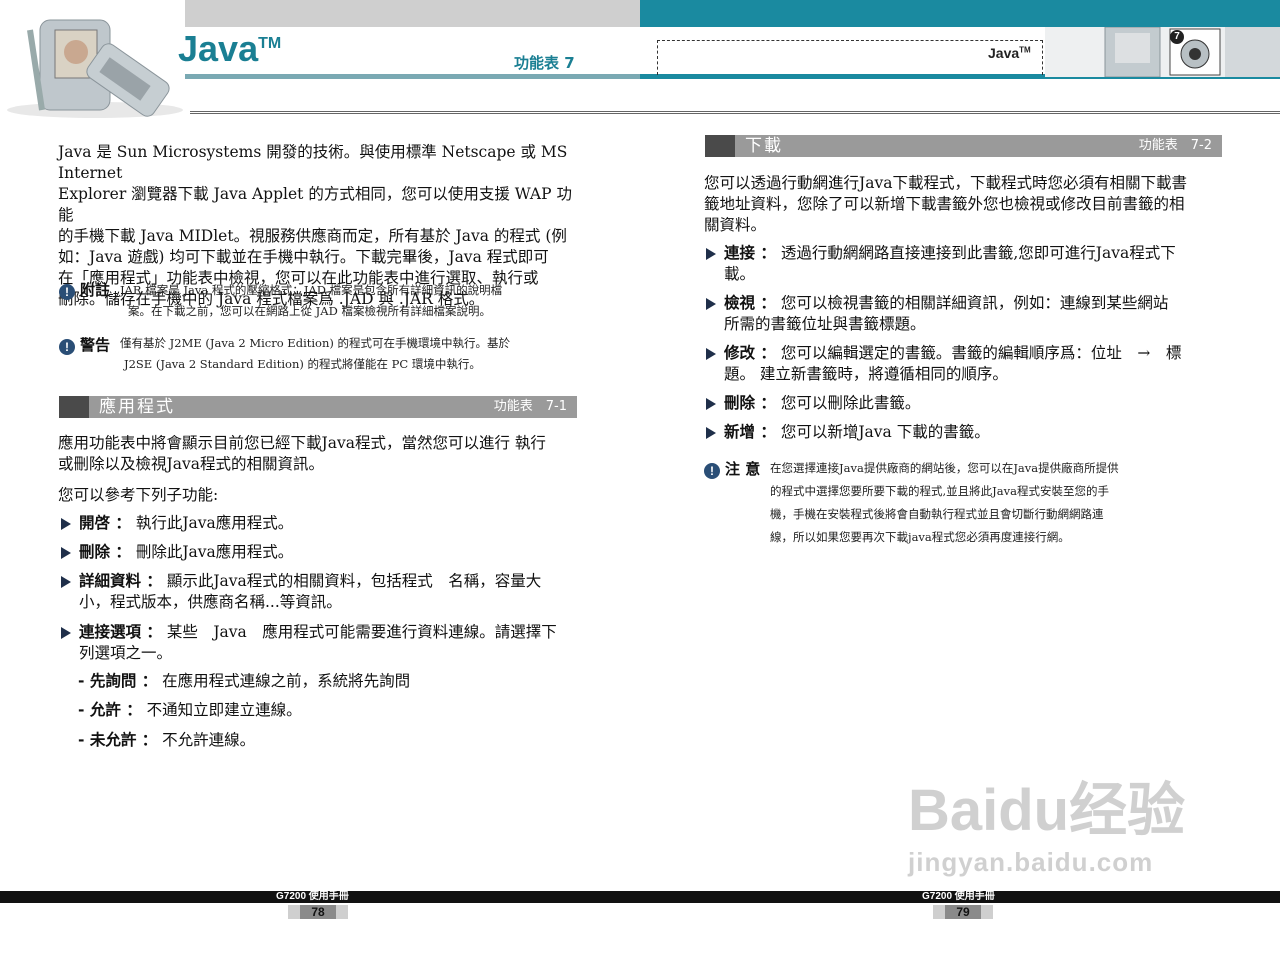  Describe the element at coordinates (544, 63) in the screenshot. I see `header-menu-number: 功能表 7` at that location.